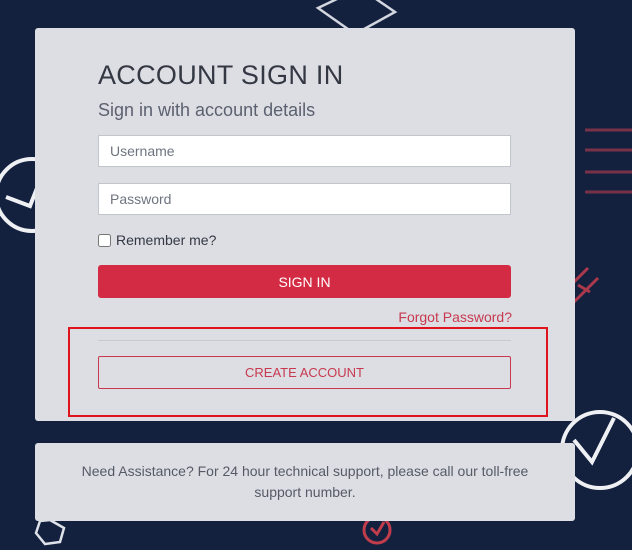 The width and height of the screenshot is (632, 550). I want to click on password-input, so click(304, 199).